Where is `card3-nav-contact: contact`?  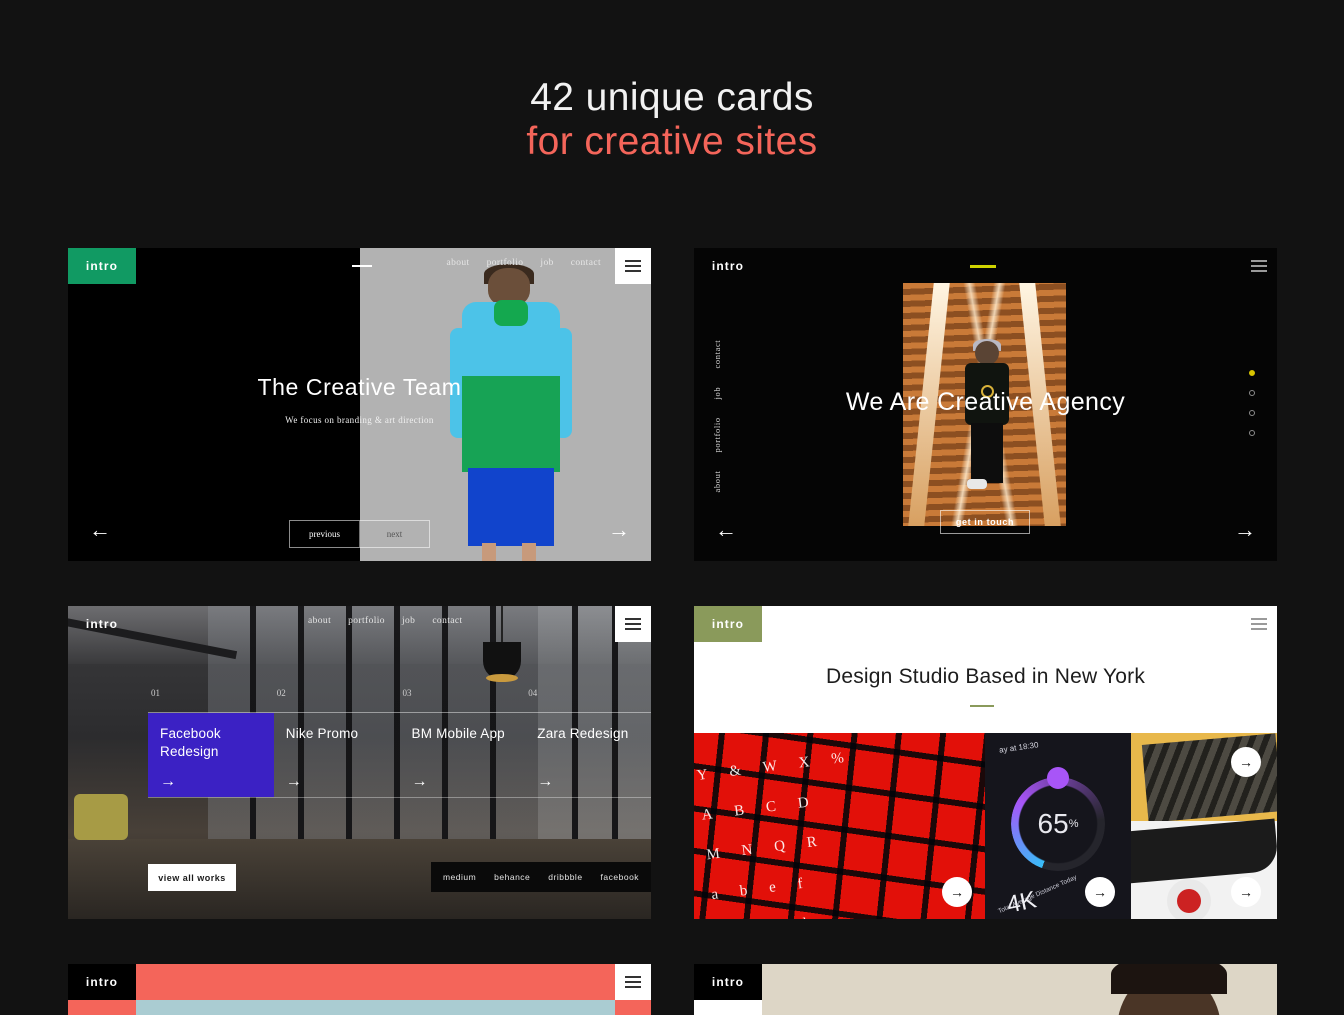
card3-nav-contact: contact is located at coordinates (447, 621).